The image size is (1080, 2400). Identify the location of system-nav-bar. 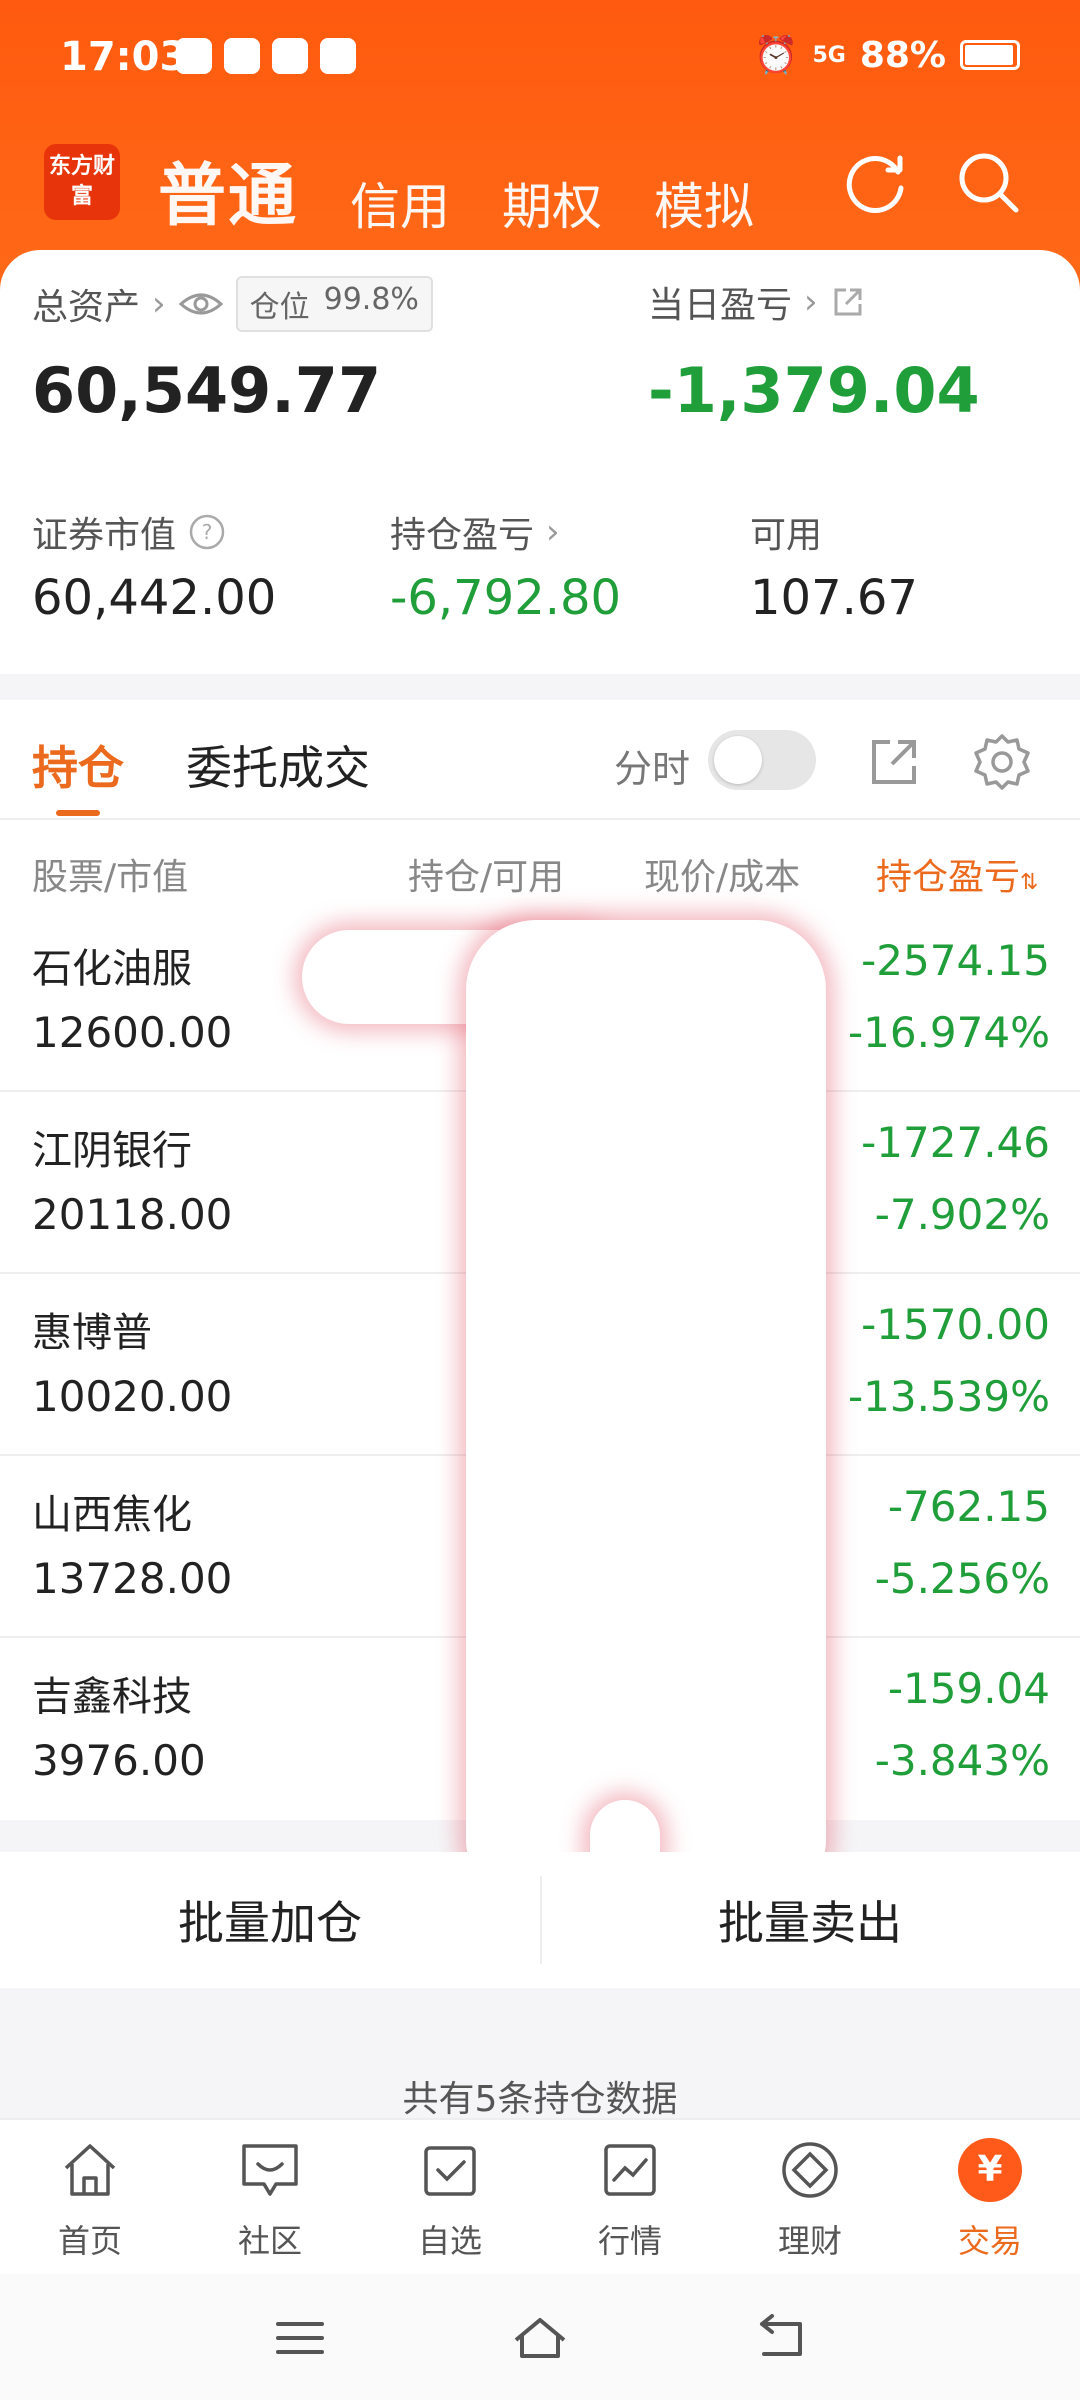
(540, 2337).